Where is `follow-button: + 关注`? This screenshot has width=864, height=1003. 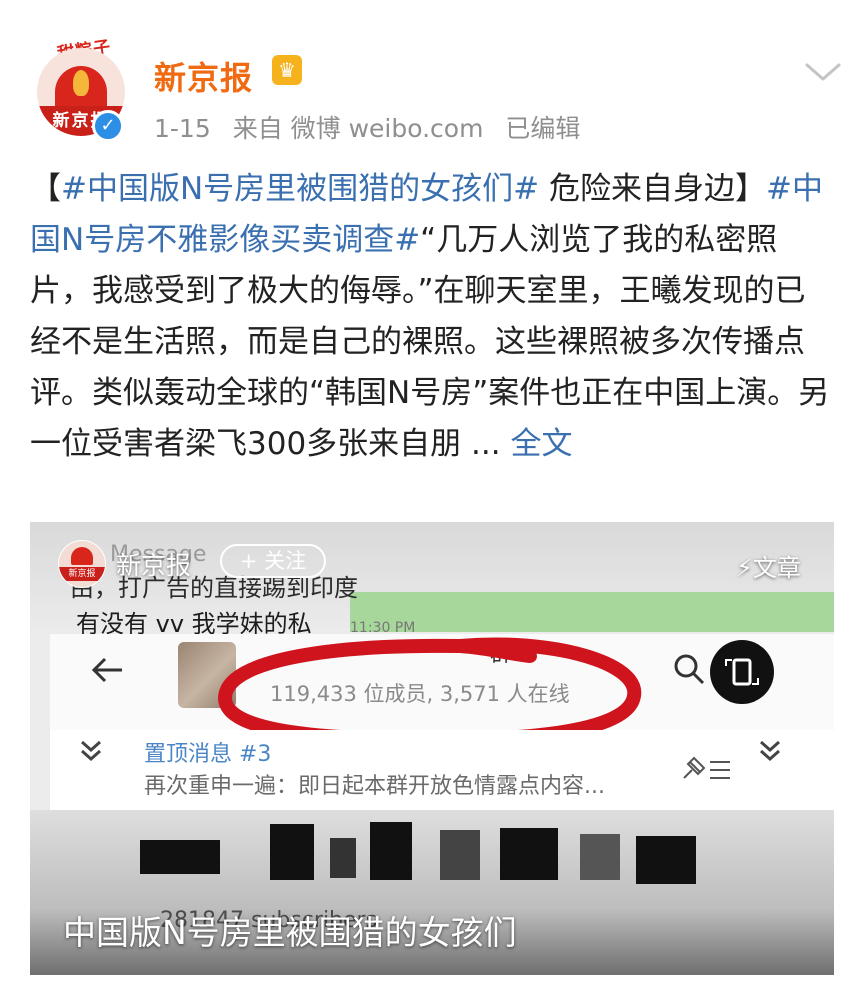 follow-button: + 关注 is located at coordinates (273, 561).